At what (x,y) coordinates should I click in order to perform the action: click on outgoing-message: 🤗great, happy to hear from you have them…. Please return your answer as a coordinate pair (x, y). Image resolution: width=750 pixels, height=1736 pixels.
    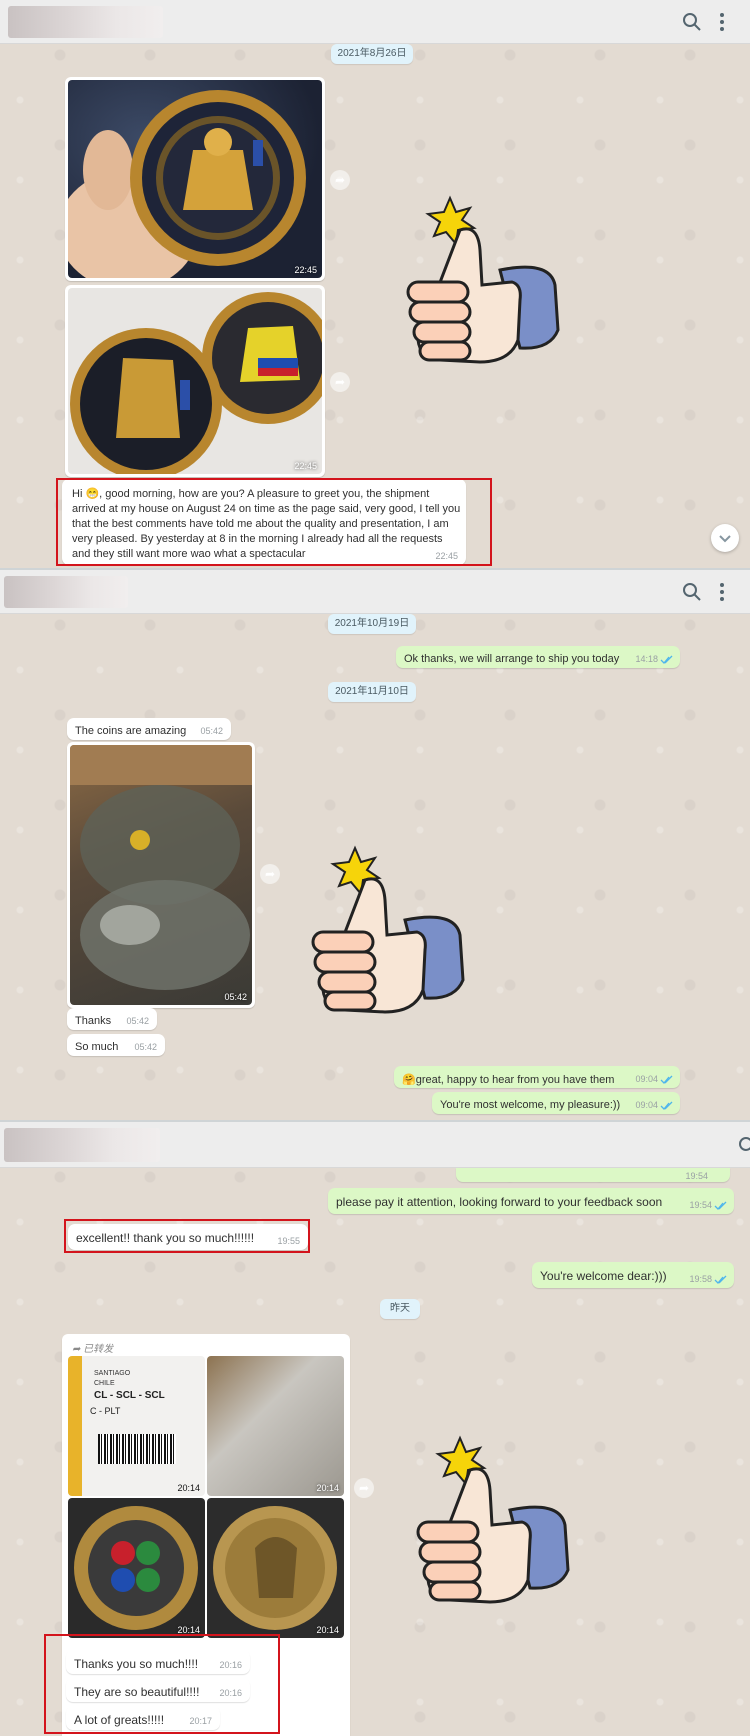
    Looking at the image, I should click on (537, 1077).